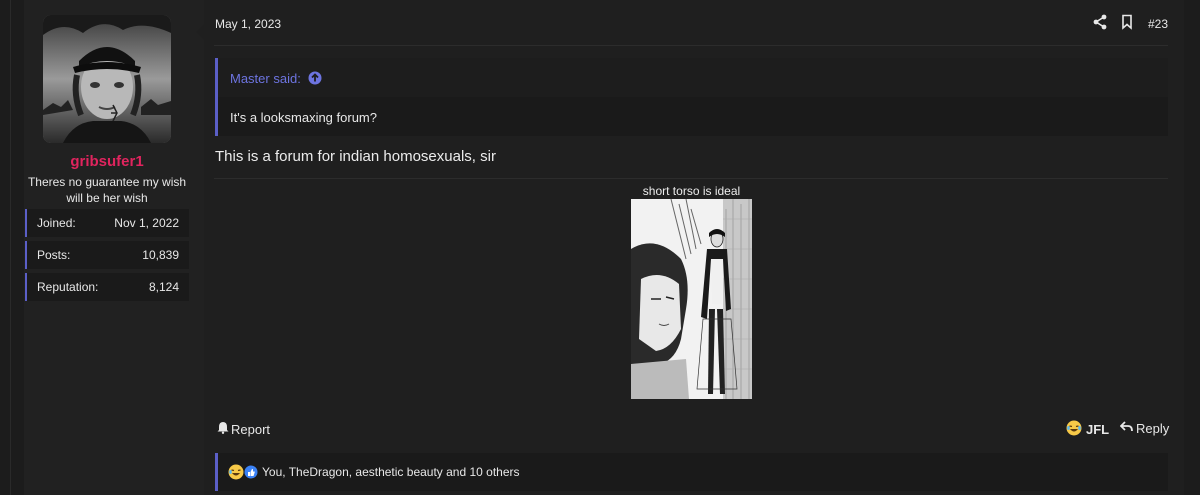 The image size is (1200, 495). What do you see at coordinates (200, 32) in the screenshot?
I see `post-pointer` at bounding box center [200, 32].